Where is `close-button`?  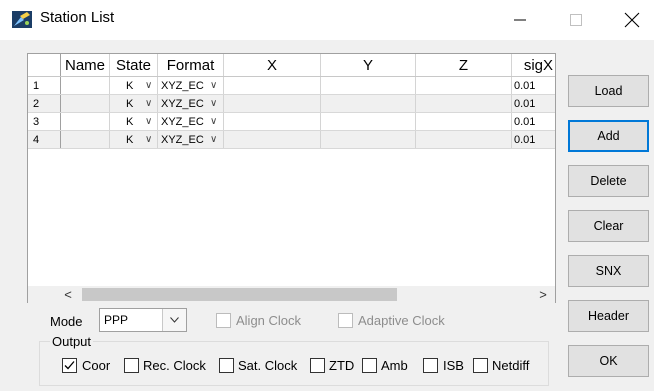
close-button is located at coordinates (631, 20).